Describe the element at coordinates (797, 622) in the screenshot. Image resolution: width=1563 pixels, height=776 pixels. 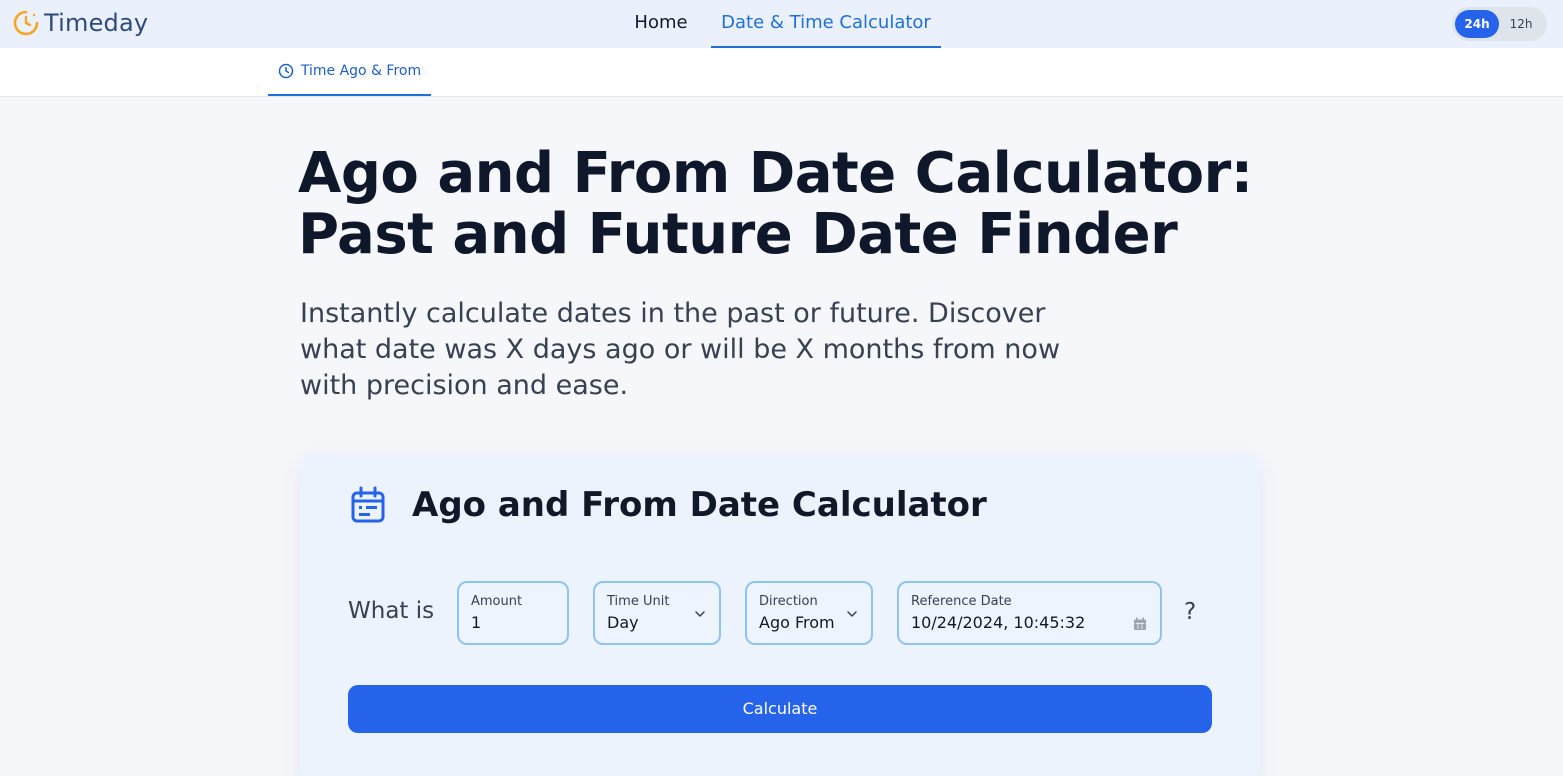
I see `direction-value: Ago From` at that location.